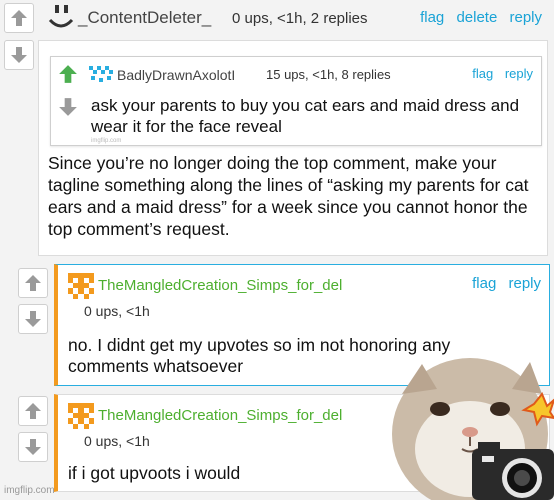  I want to click on quoted-meta: 15 ups, <1h, 8 replies, so click(328, 74).